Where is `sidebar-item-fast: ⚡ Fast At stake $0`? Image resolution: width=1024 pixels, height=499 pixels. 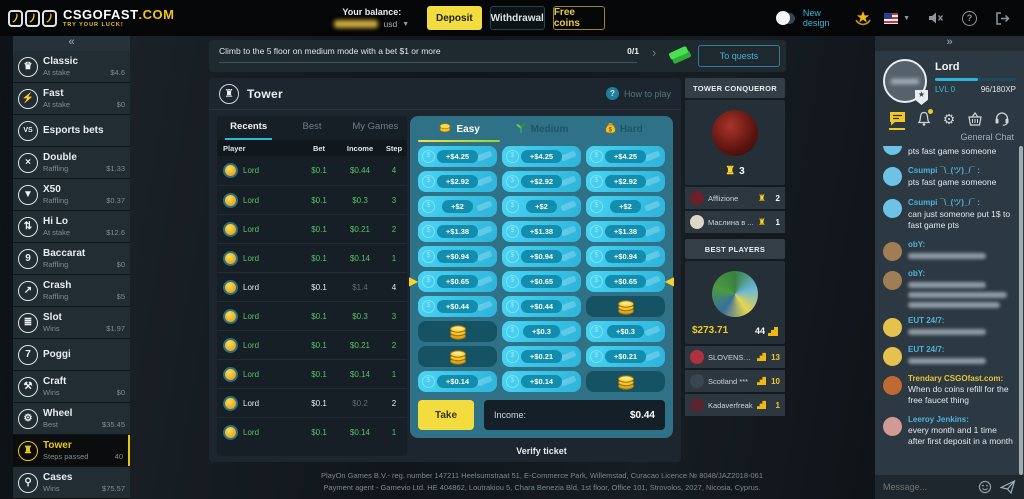
sidebar-item-fast: ⚡ Fast At stake $0 is located at coordinates (71, 98).